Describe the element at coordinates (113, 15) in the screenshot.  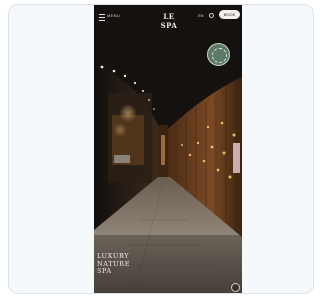
I see `menu-label: MENU` at that location.